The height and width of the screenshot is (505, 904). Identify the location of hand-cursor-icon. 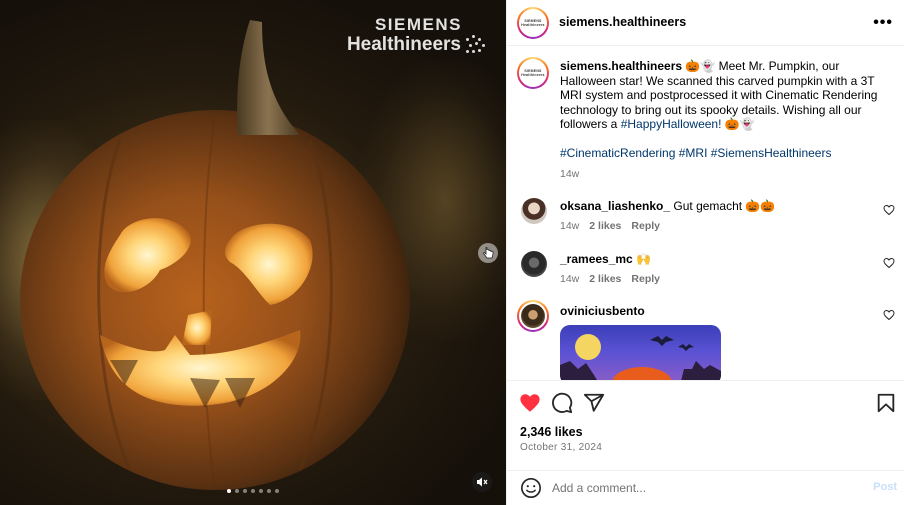
(488, 252).